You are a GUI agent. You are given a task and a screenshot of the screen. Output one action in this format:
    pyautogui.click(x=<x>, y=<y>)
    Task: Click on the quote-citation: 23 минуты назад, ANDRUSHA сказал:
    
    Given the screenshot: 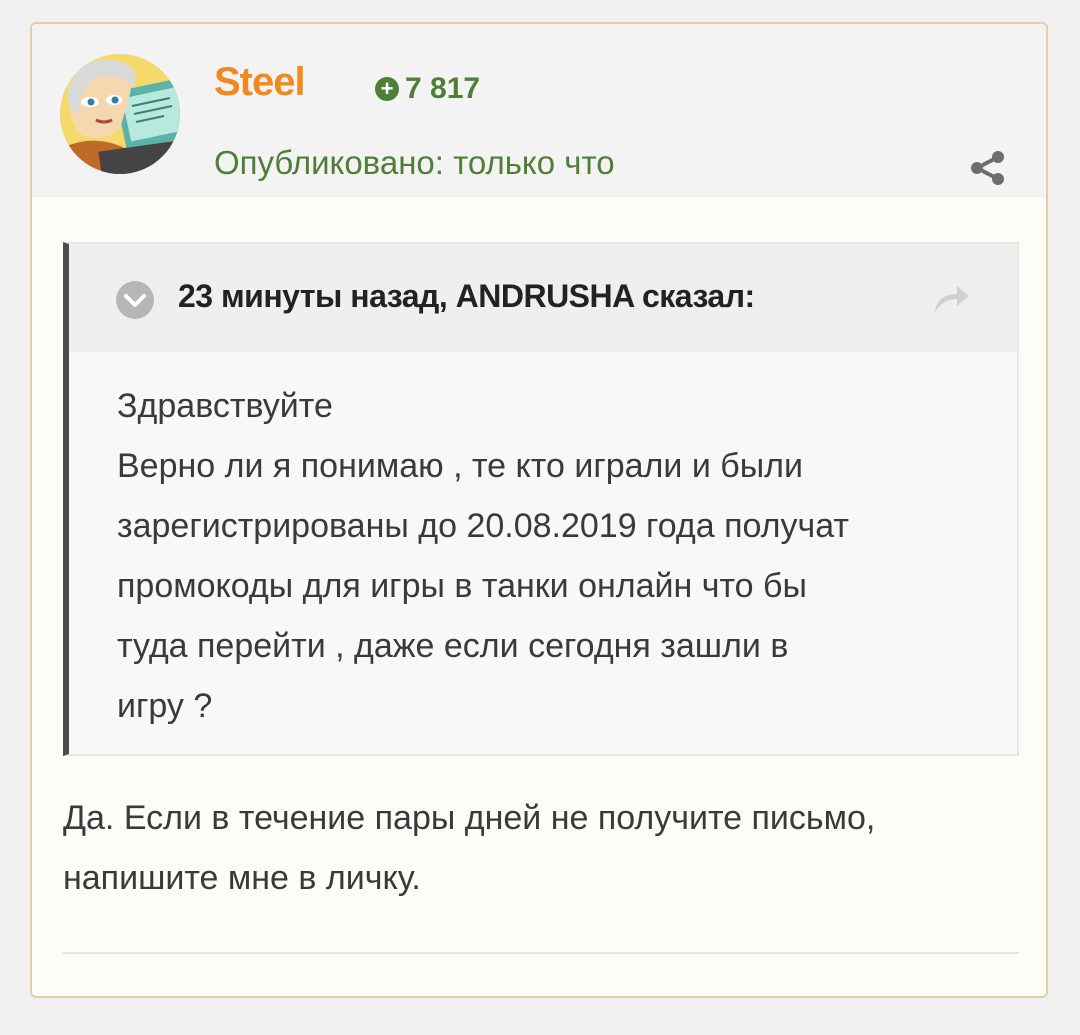 What is the action you would take?
    pyautogui.click(x=466, y=296)
    